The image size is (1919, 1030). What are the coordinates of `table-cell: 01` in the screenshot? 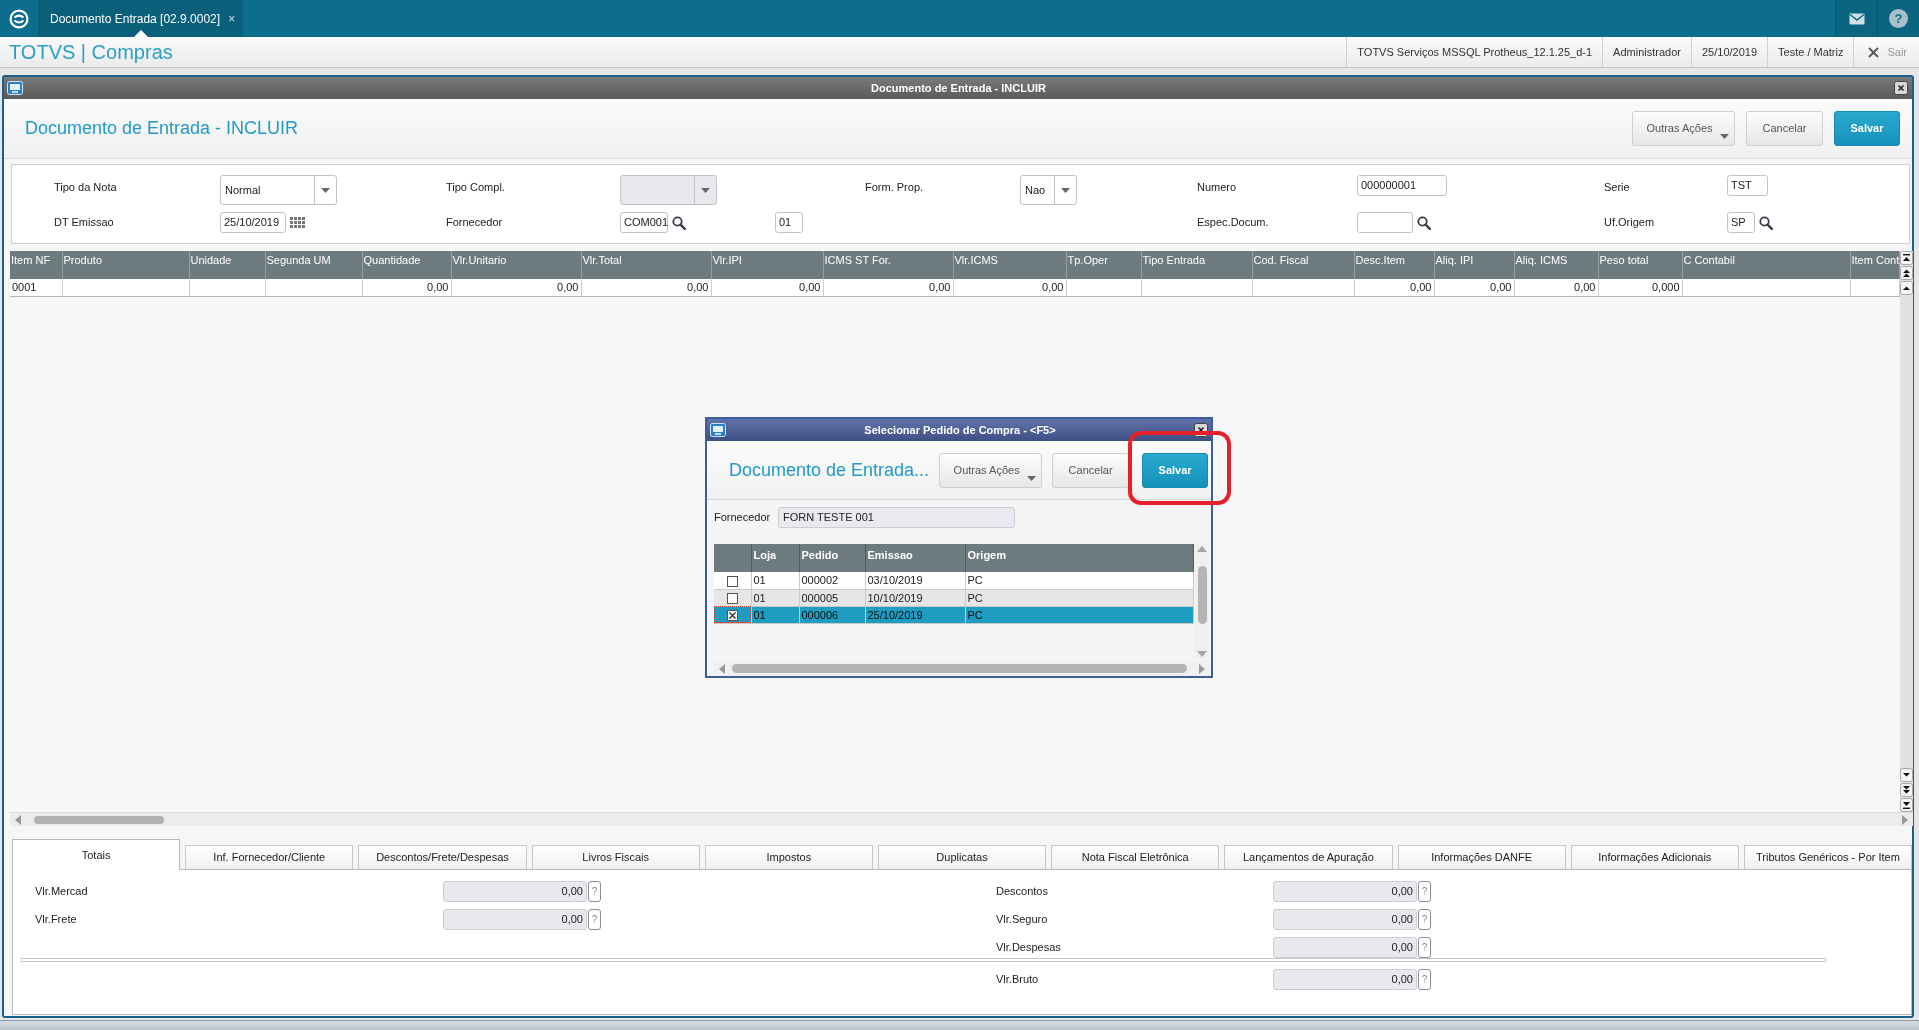 It's located at (775, 580).